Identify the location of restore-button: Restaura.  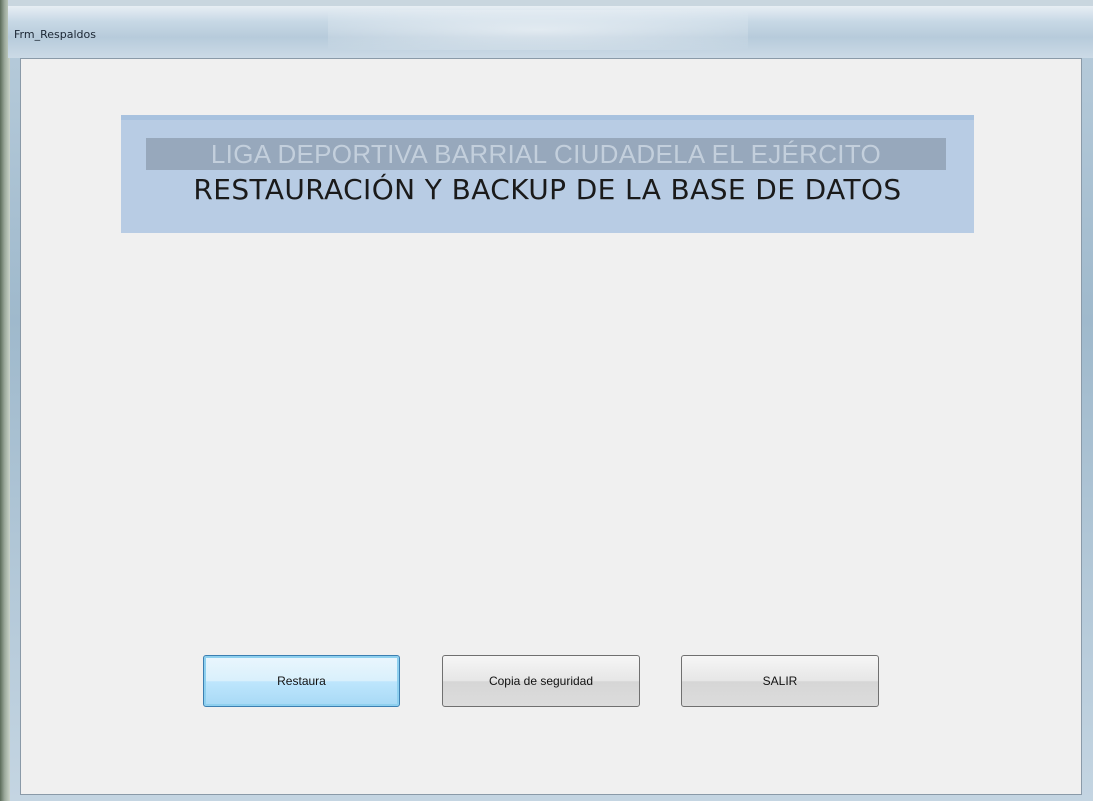
(301, 681).